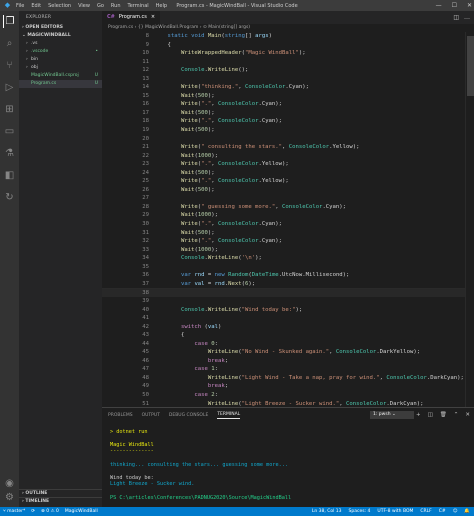 The height and width of the screenshot is (516, 474). Describe the element at coordinates (288, 164) in the screenshot. I see `code-line: 23 Write(".", ConsoleColor.Yellow);` at that location.